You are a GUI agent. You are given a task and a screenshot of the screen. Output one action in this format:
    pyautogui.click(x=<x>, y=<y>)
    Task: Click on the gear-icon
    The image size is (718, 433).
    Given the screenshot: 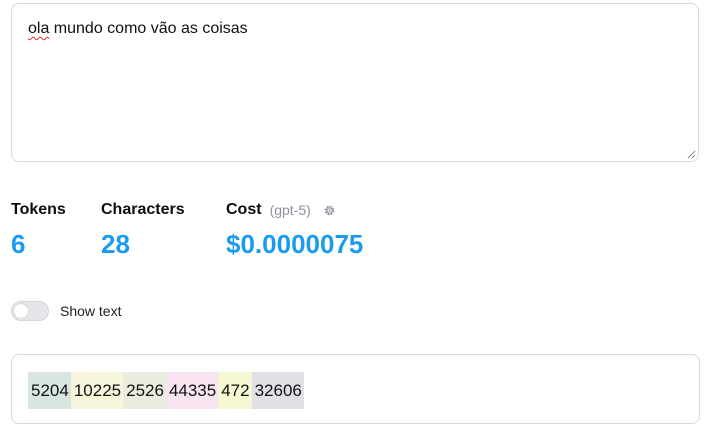 What is the action you would take?
    pyautogui.click(x=329, y=210)
    